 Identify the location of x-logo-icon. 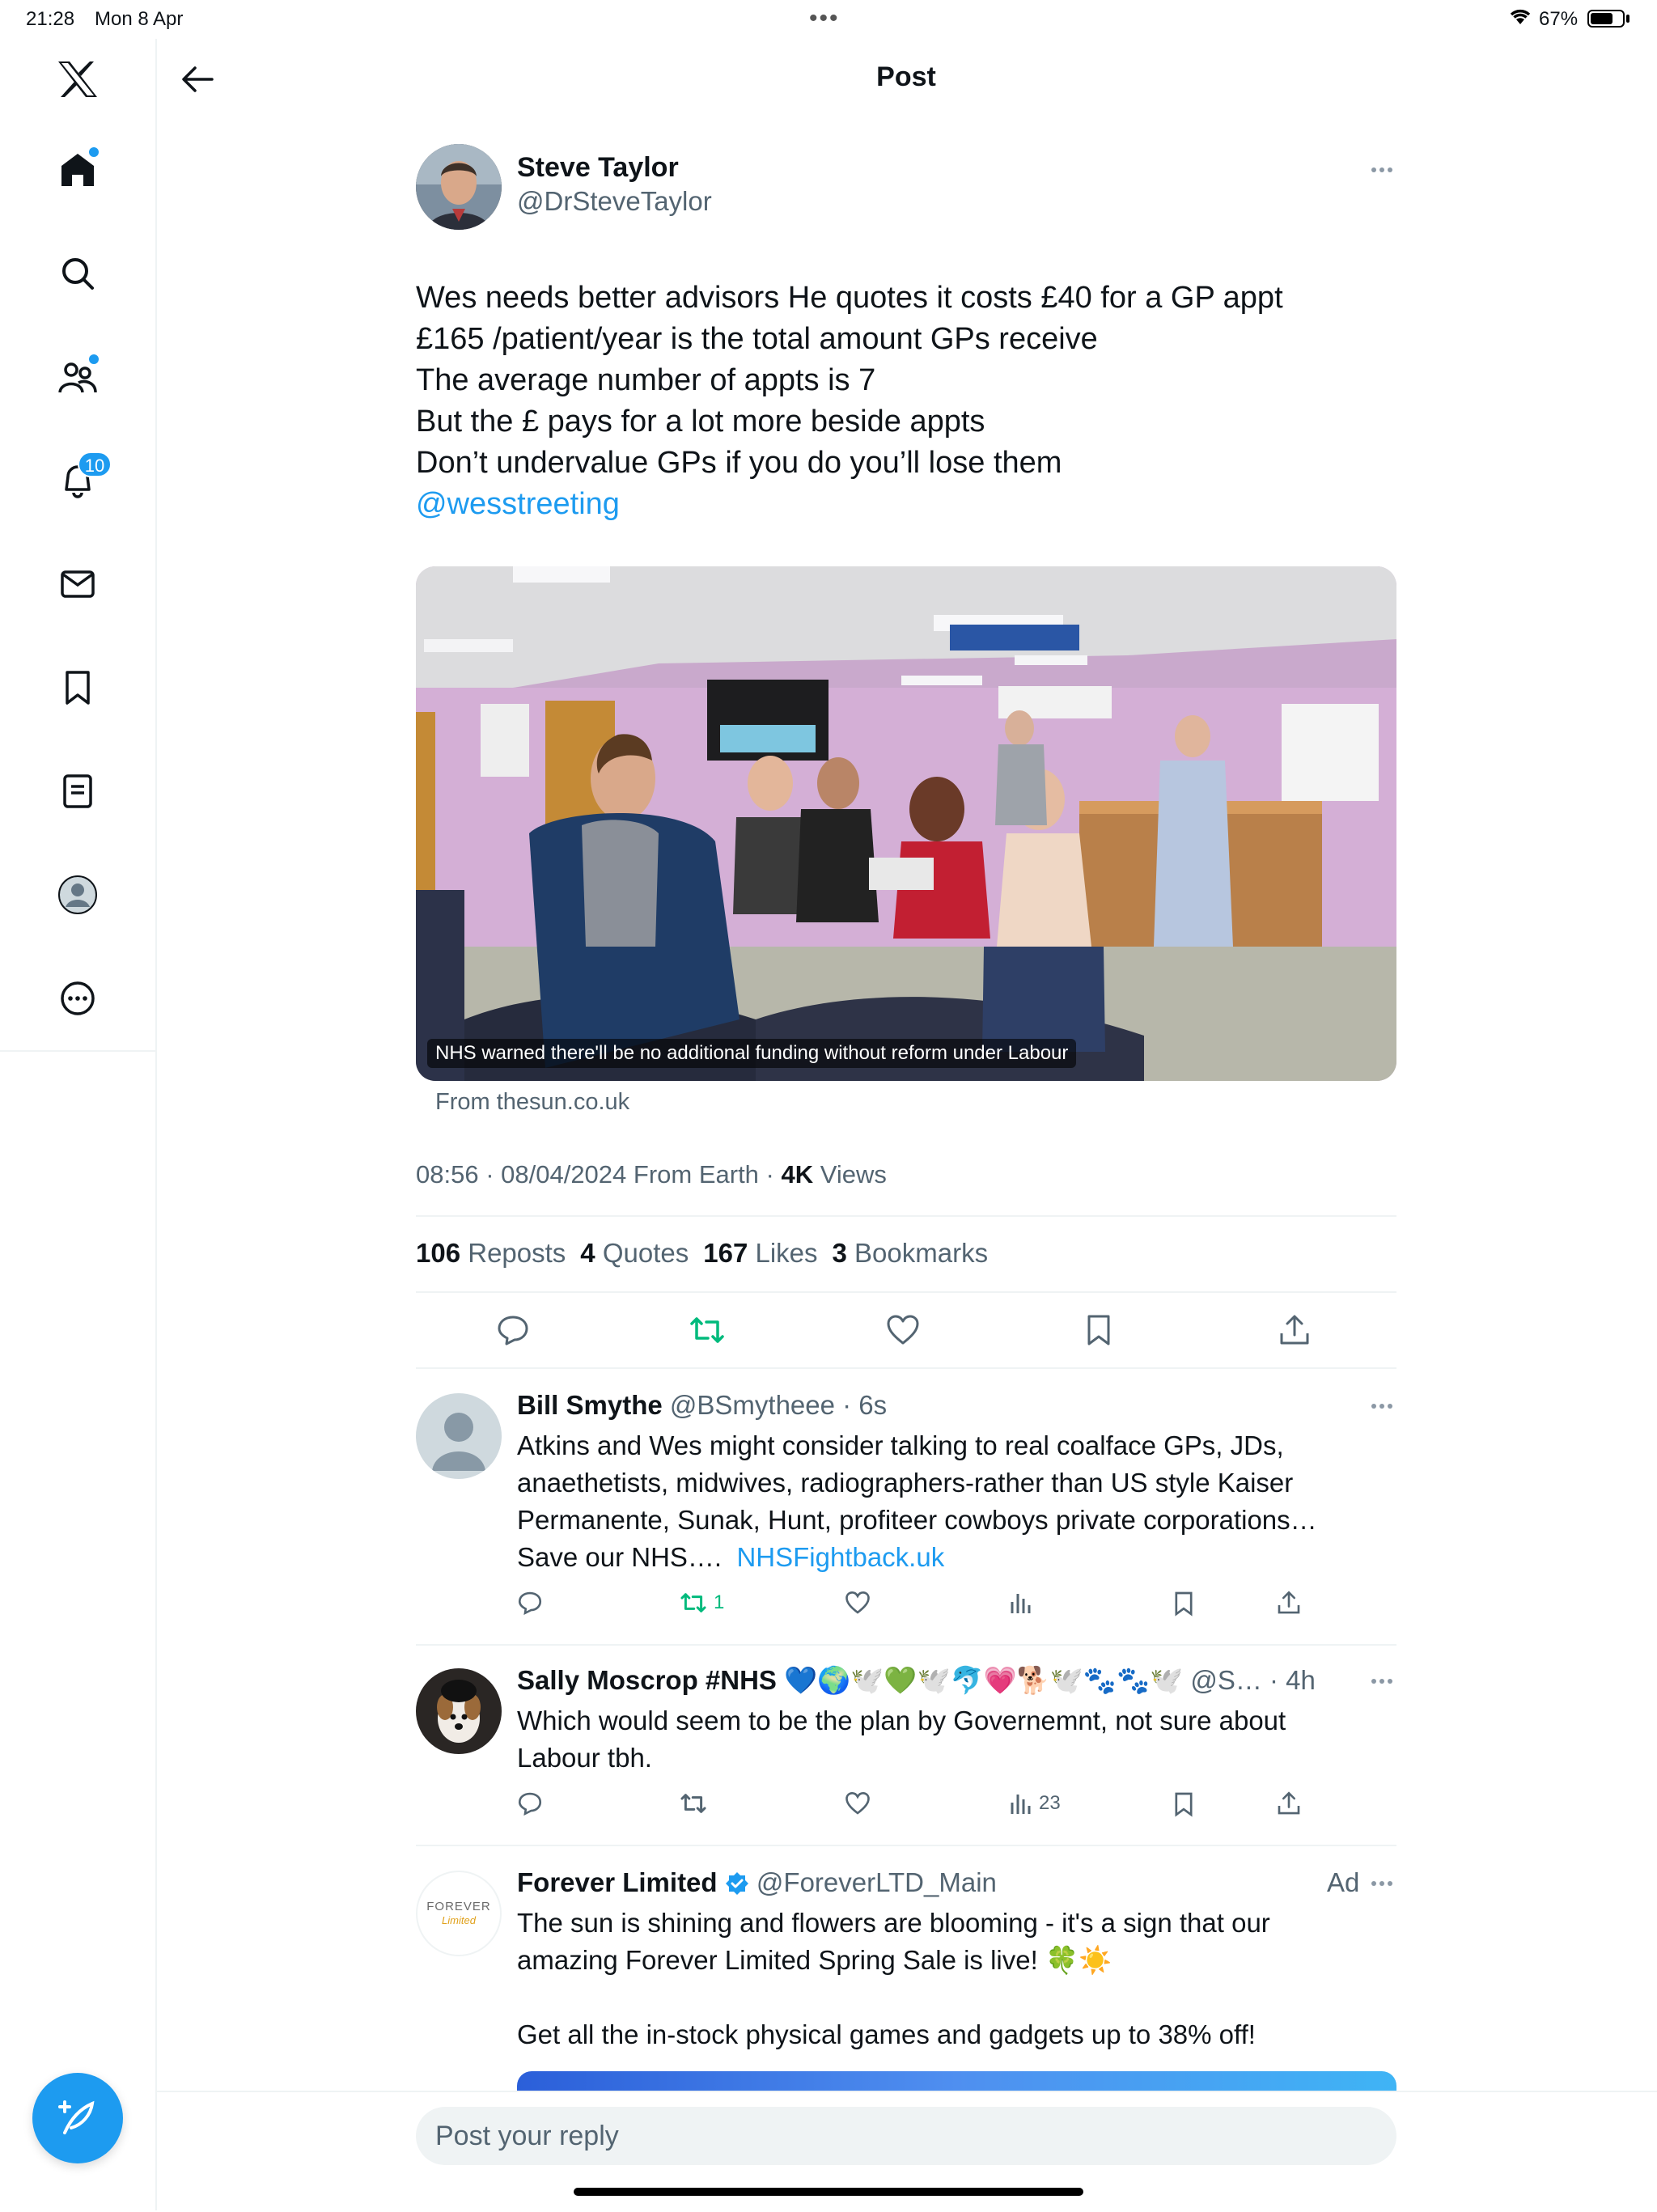
(77, 79).